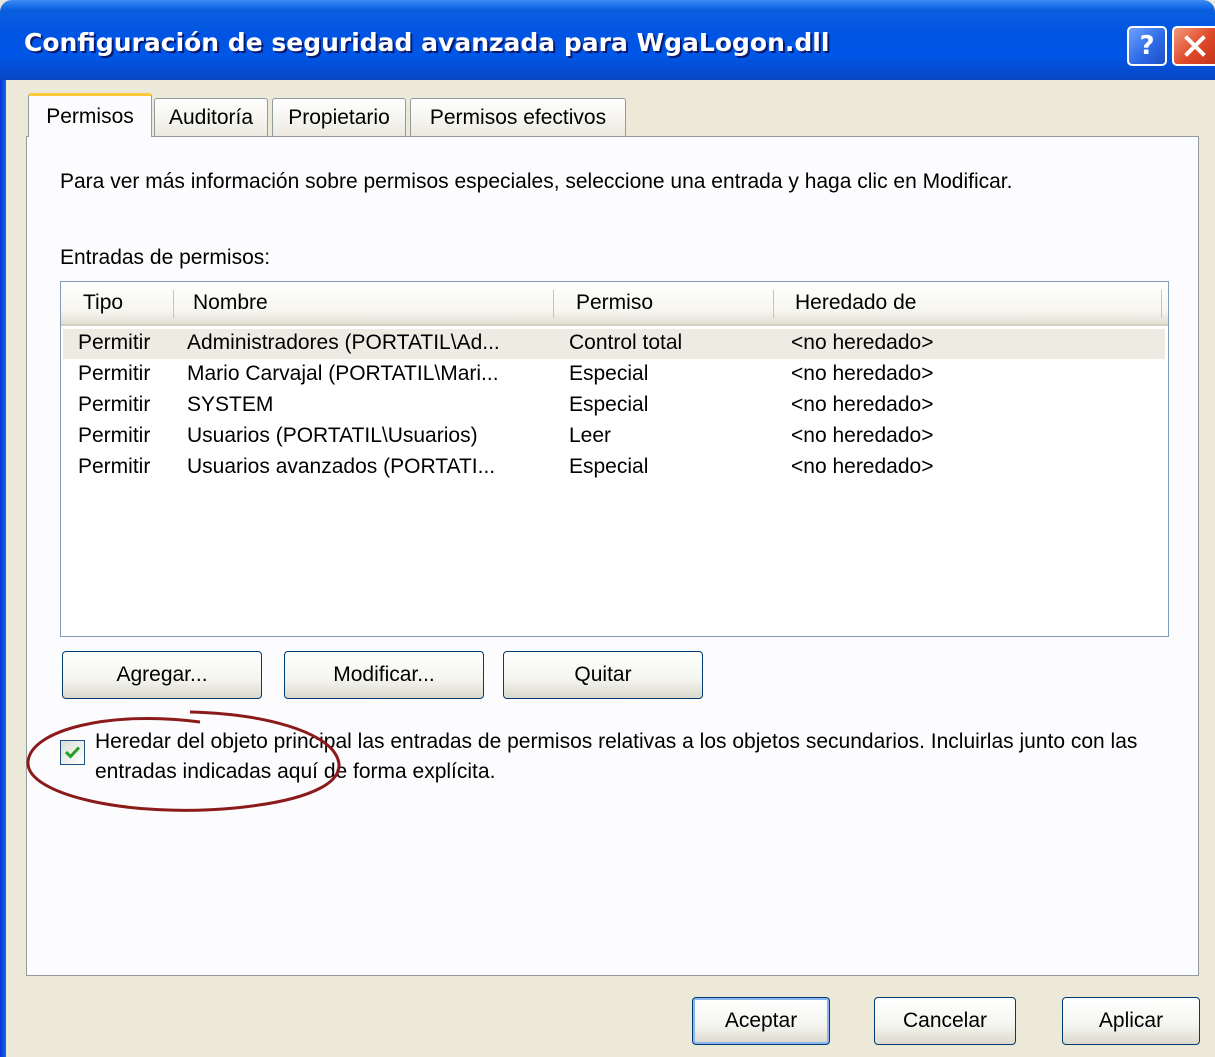 The height and width of the screenshot is (1057, 1215). I want to click on help-icon: ?, so click(1147, 46).